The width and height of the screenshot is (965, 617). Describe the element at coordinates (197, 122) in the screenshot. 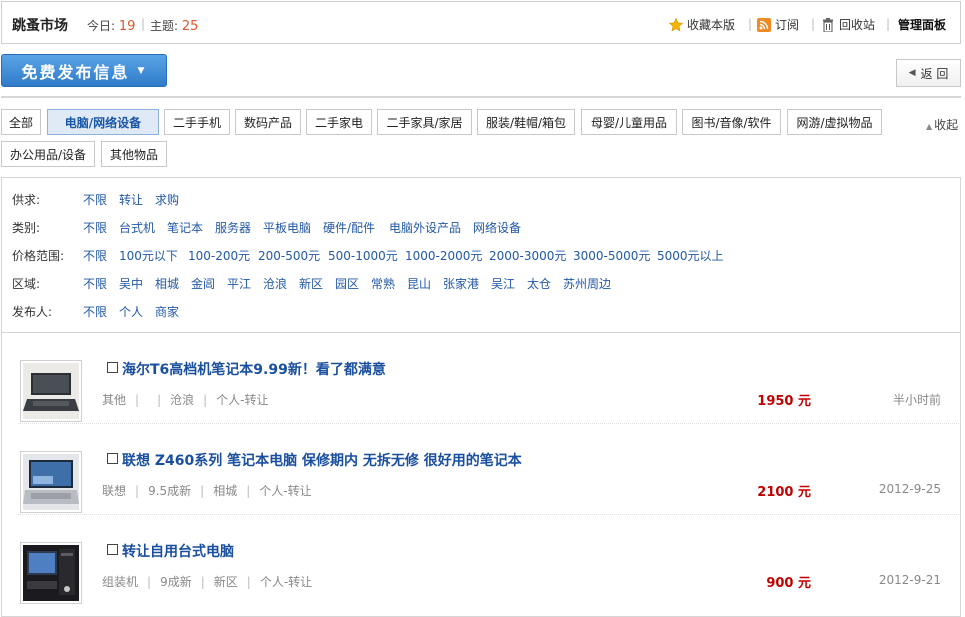

I see `category-tab-phones: 二手手机` at that location.